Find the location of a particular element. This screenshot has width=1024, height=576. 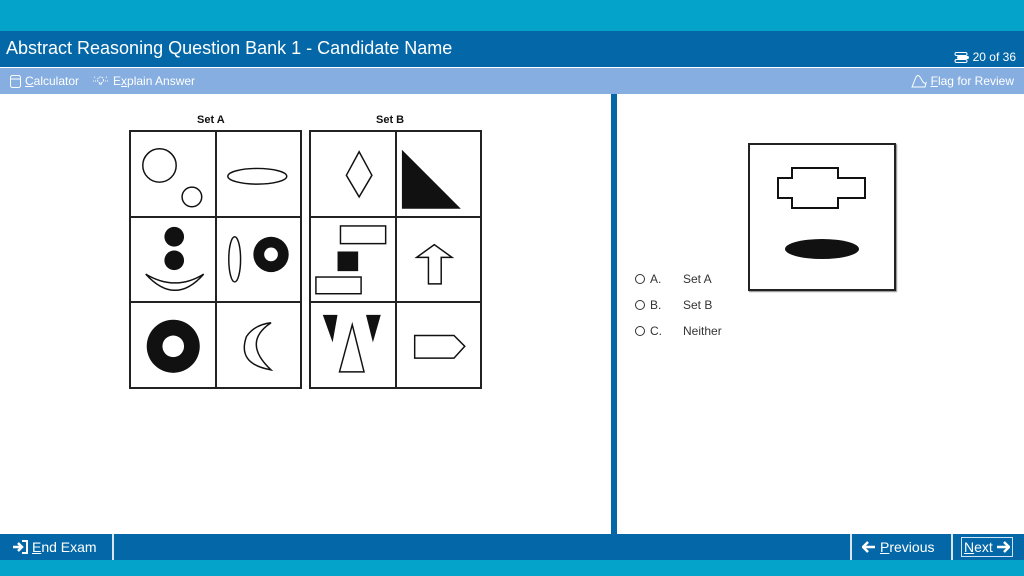

previous-button: Previous is located at coordinates (898, 547).